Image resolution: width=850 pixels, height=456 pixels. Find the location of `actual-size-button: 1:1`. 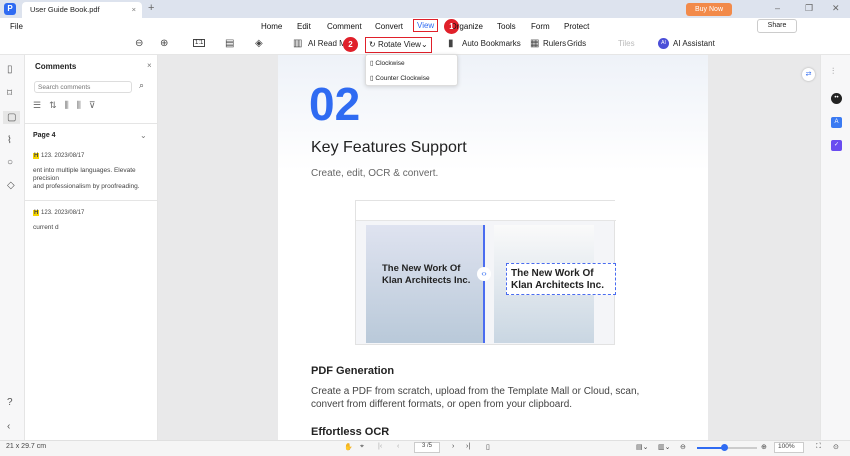

actual-size-button: 1:1 is located at coordinates (199, 43).